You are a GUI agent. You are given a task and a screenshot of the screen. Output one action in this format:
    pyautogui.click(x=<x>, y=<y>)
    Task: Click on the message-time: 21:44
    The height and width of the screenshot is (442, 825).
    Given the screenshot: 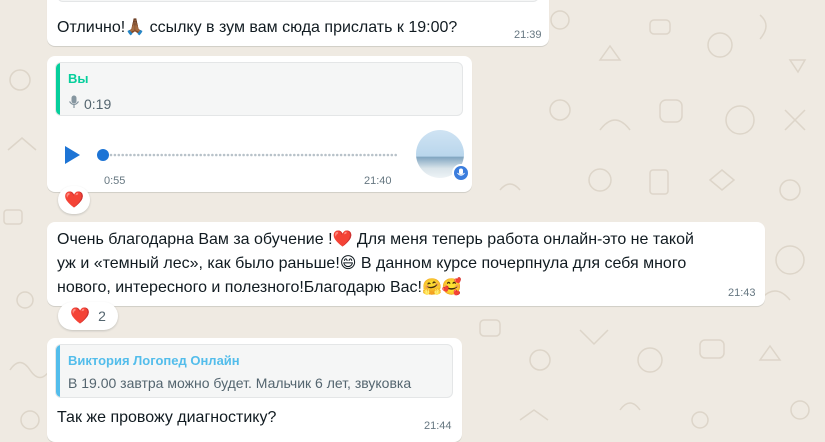 What is the action you would take?
    pyautogui.click(x=438, y=426)
    